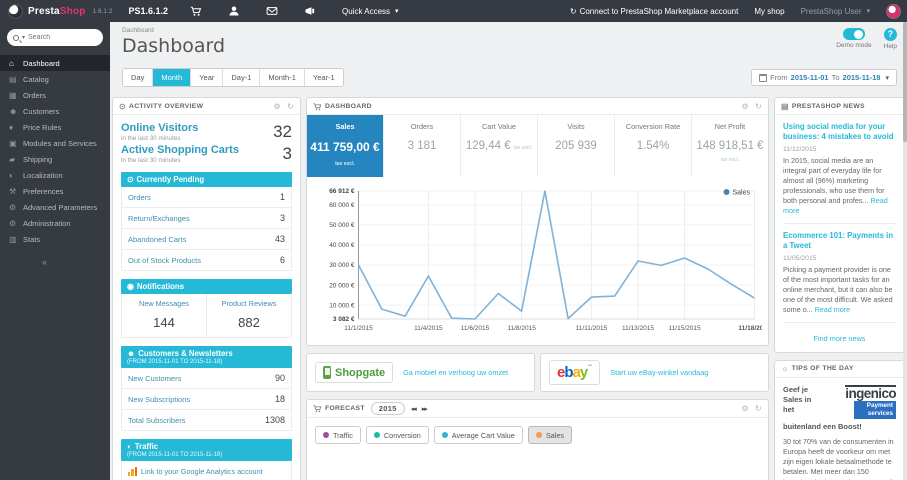 This screenshot has height=480, width=907. Describe the element at coordinates (55, 159) in the screenshot. I see `sidebar-item-shipping: ▰ Shipping` at that location.